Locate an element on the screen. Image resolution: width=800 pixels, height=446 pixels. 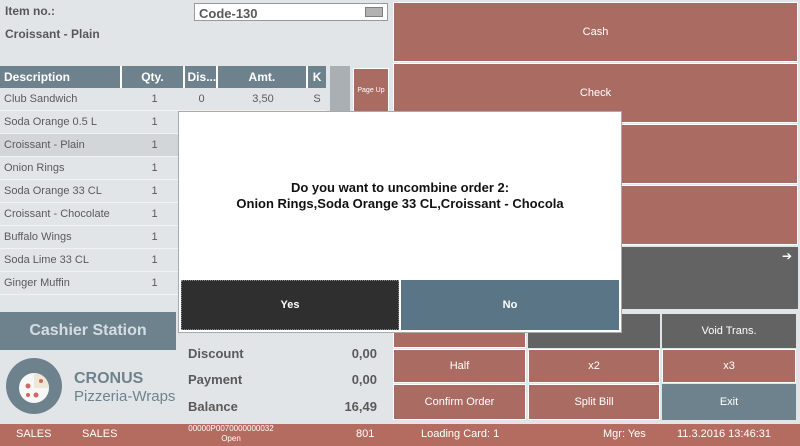
yes-button: Yes is located at coordinates (290, 305).